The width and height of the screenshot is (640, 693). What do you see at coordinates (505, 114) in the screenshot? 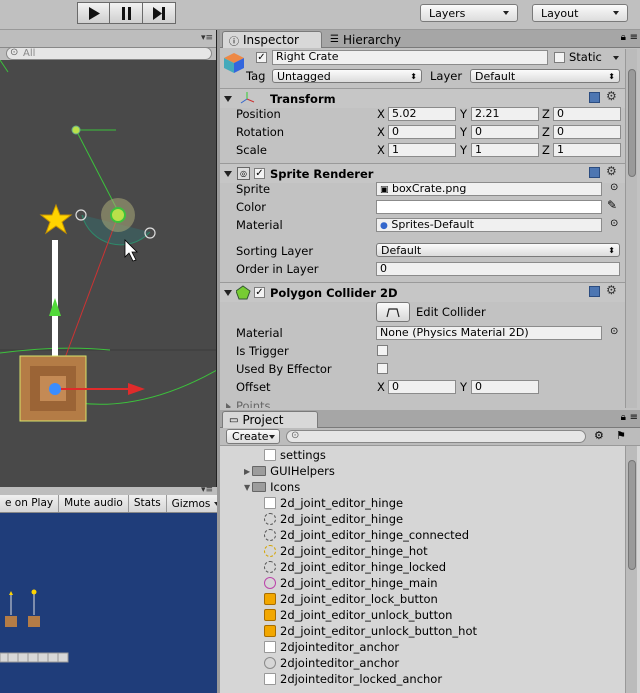
I see `position-y-field: 2.21` at bounding box center [505, 114].